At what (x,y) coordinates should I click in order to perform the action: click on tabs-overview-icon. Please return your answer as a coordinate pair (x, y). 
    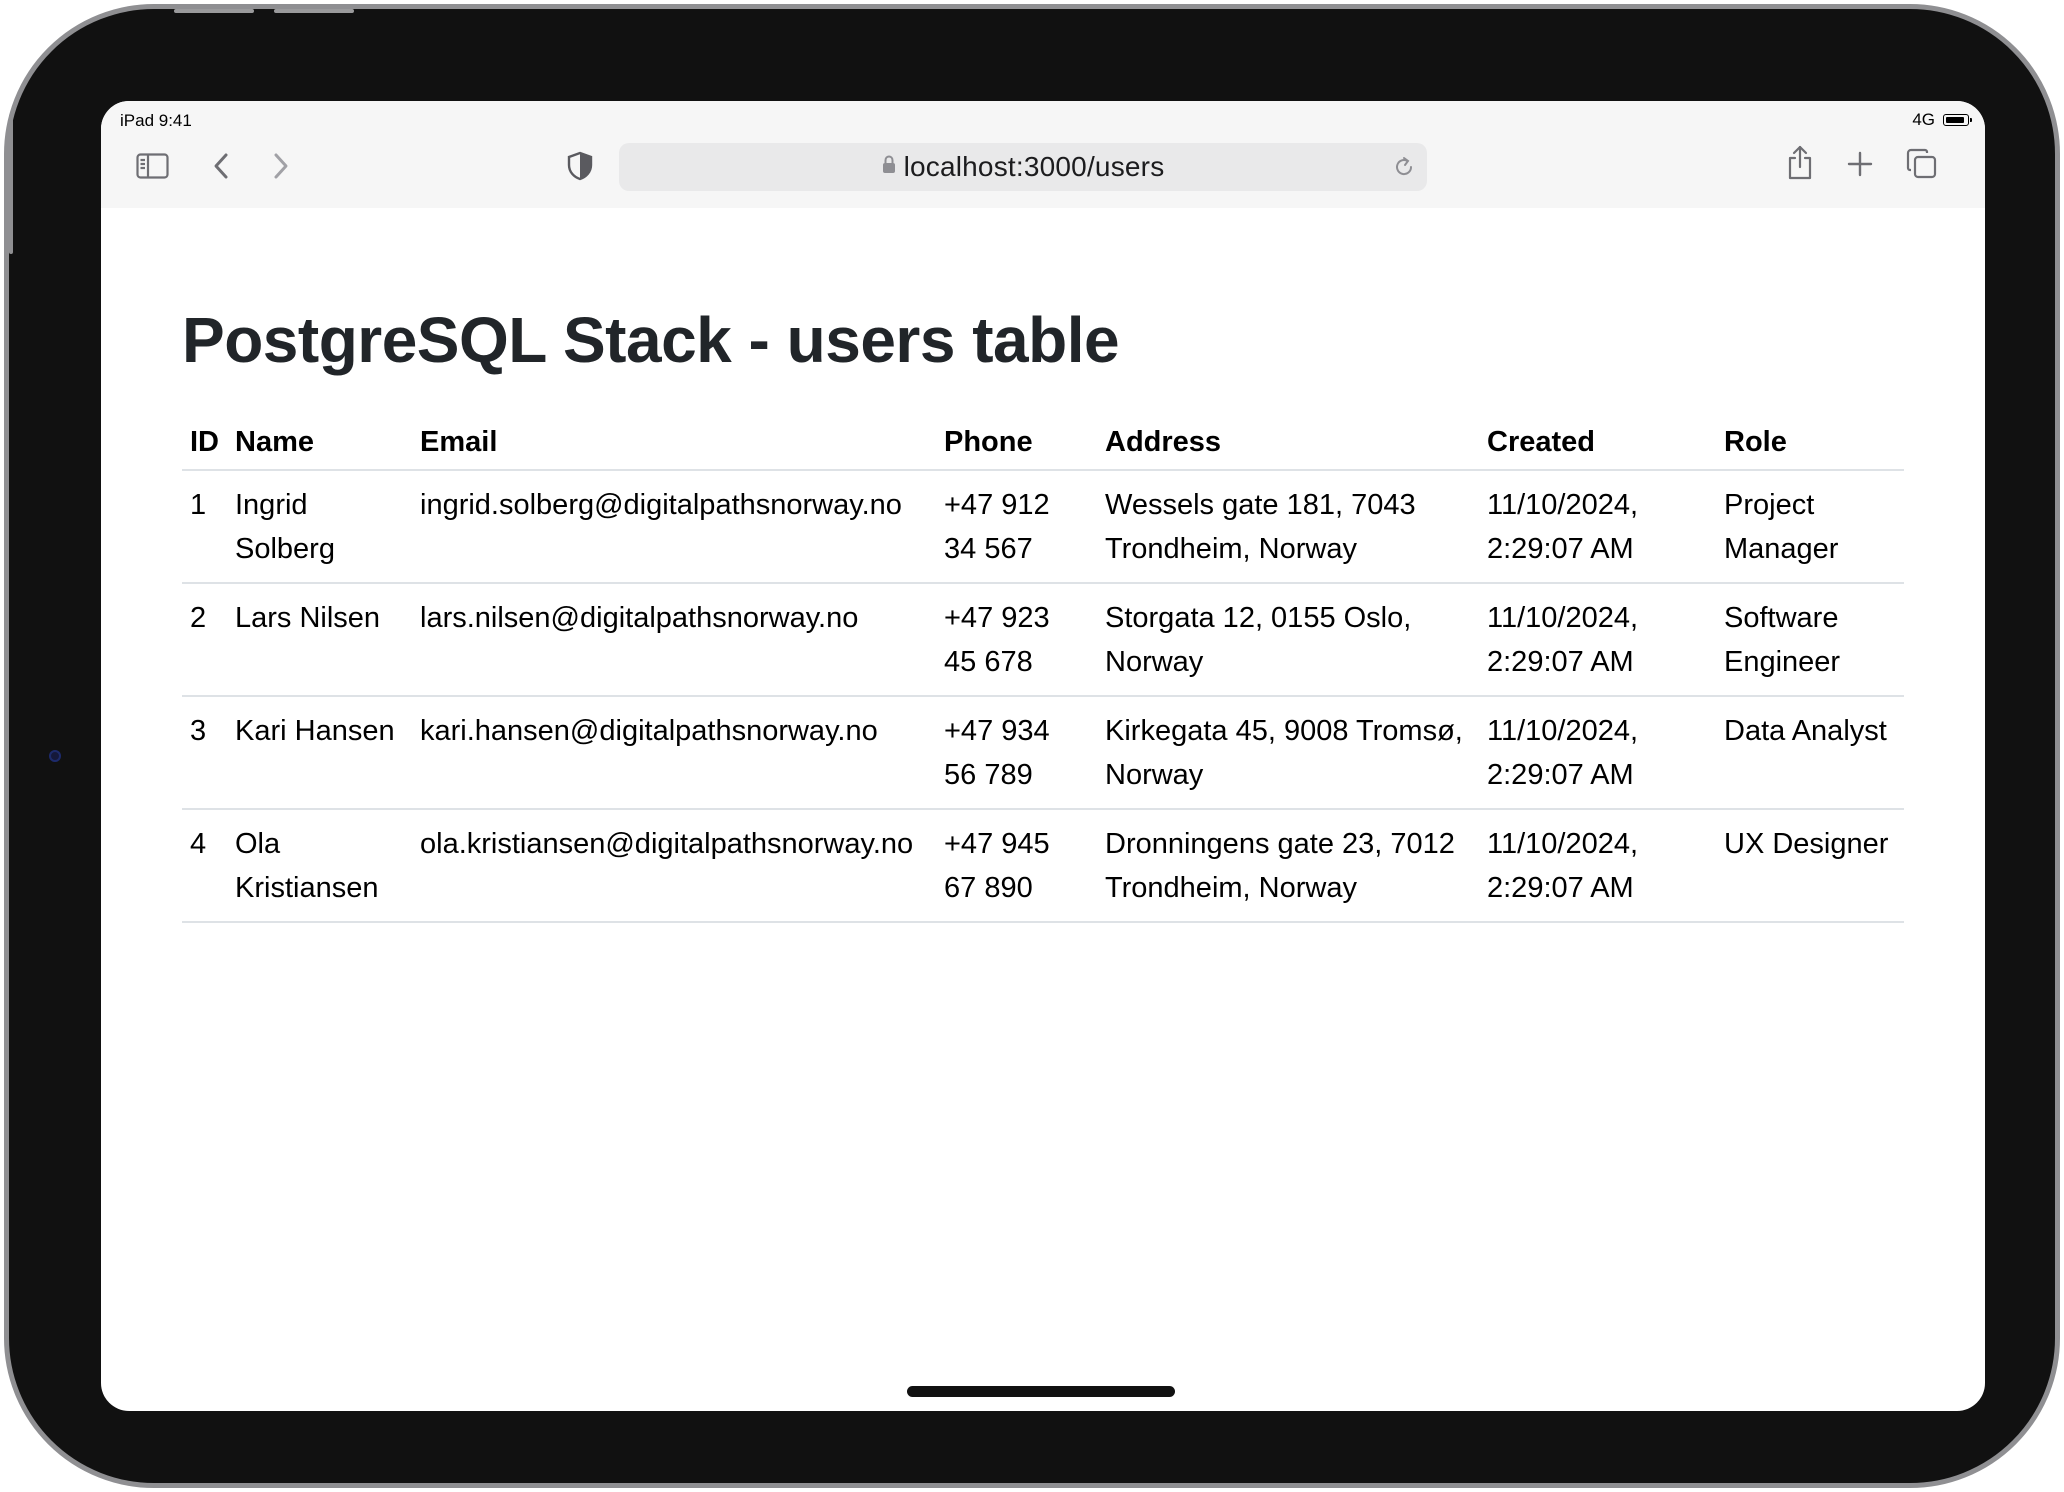
    Looking at the image, I should click on (1922, 164).